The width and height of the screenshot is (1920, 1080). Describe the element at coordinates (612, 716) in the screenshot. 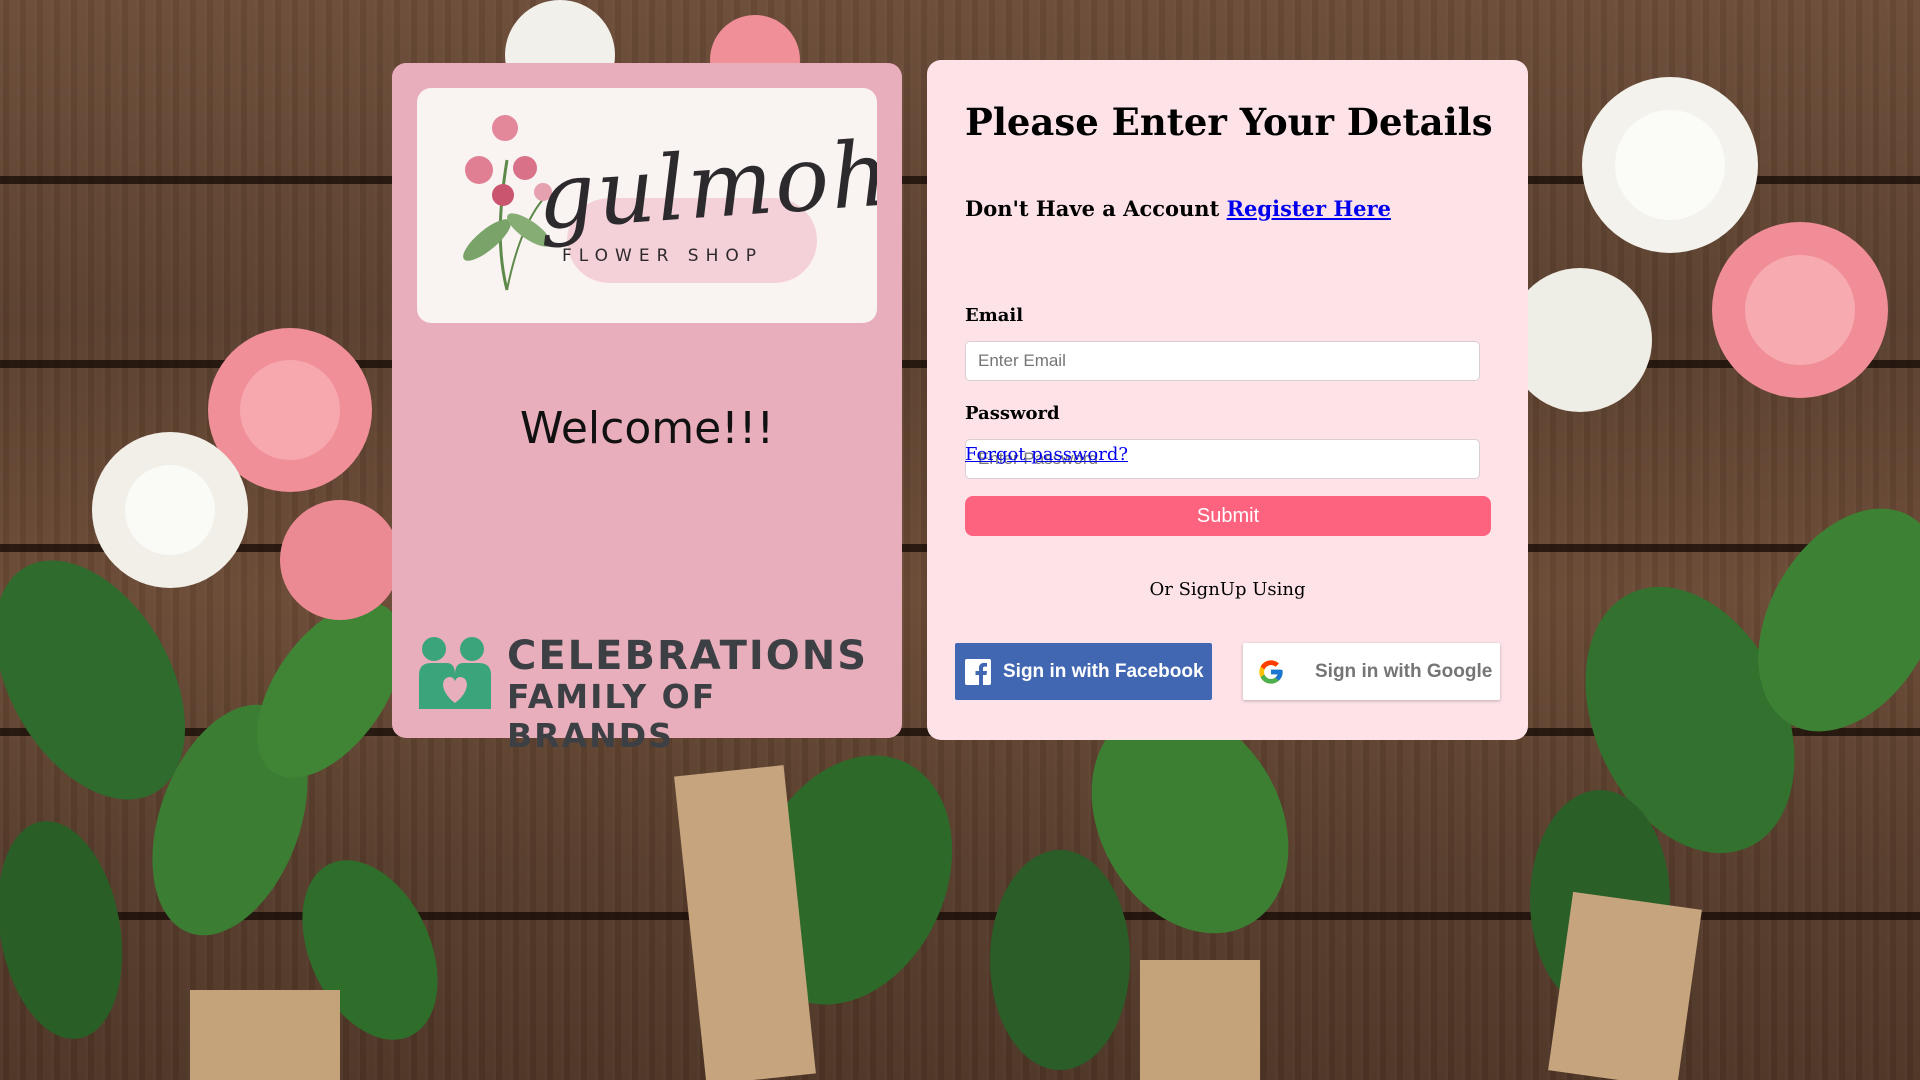

I see `brand-line-2: FAMILY OF BRANDS` at that location.